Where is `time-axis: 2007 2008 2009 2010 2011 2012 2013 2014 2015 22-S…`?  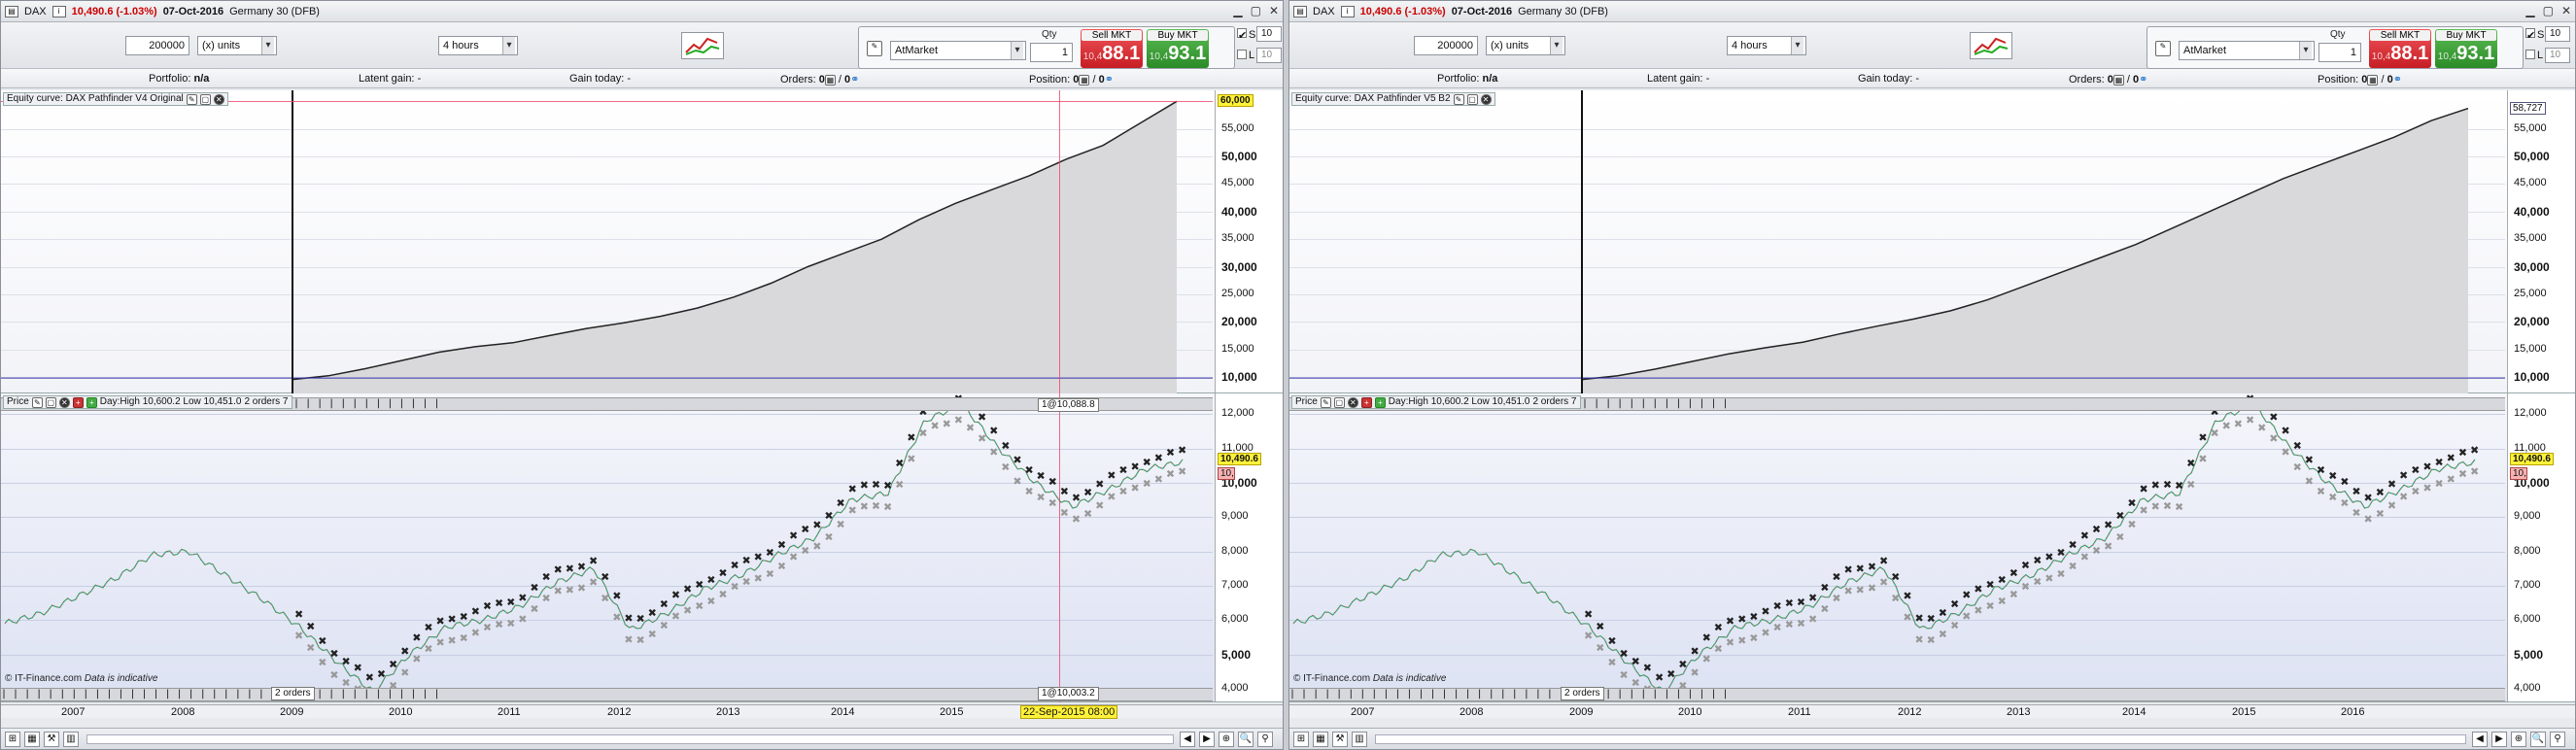 time-axis: 2007 2008 2009 2010 2011 2012 2013 2014 2015 22-S… is located at coordinates (642, 711).